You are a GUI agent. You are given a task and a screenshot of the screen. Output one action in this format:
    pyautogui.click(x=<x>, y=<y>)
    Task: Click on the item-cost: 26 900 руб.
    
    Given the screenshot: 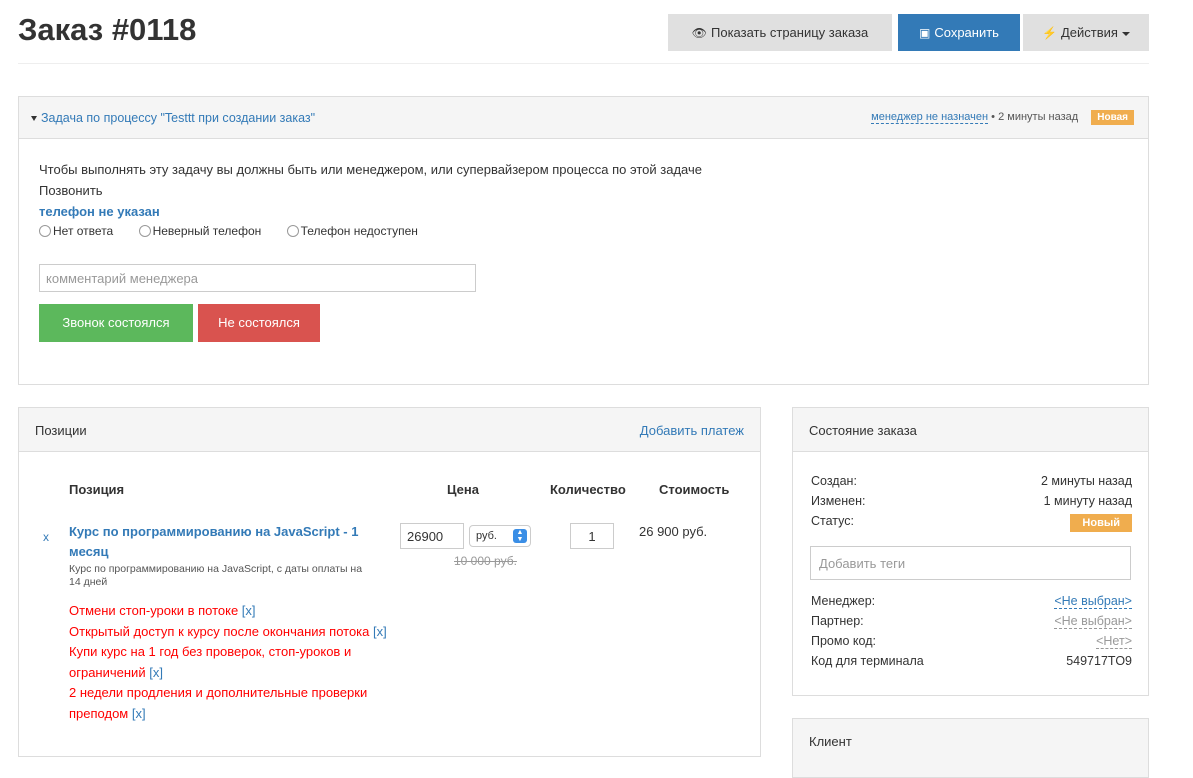 What is the action you would take?
    pyautogui.click(x=673, y=531)
    